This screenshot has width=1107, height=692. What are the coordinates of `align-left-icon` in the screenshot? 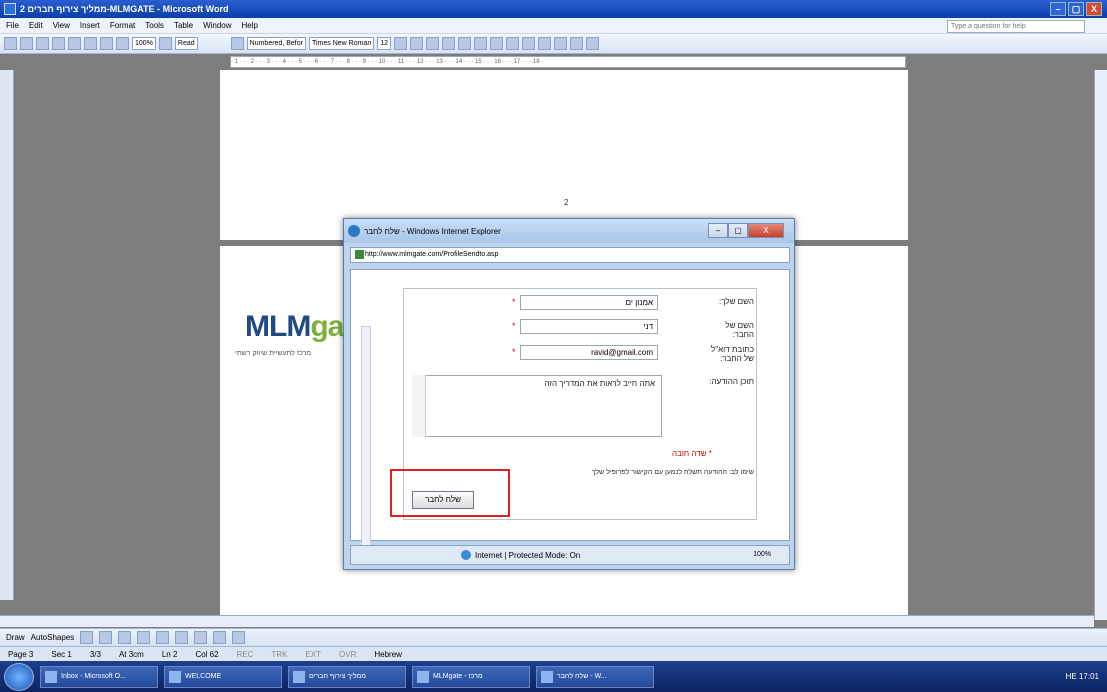 It's located at (481, 43).